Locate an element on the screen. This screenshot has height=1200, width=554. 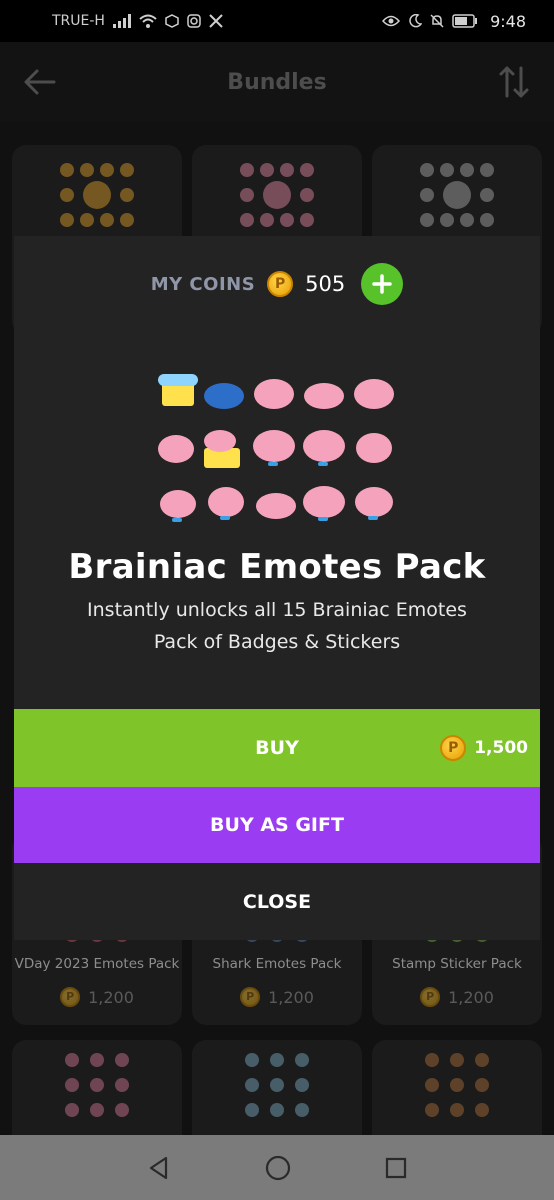
battery-icon is located at coordinates (465, 21).